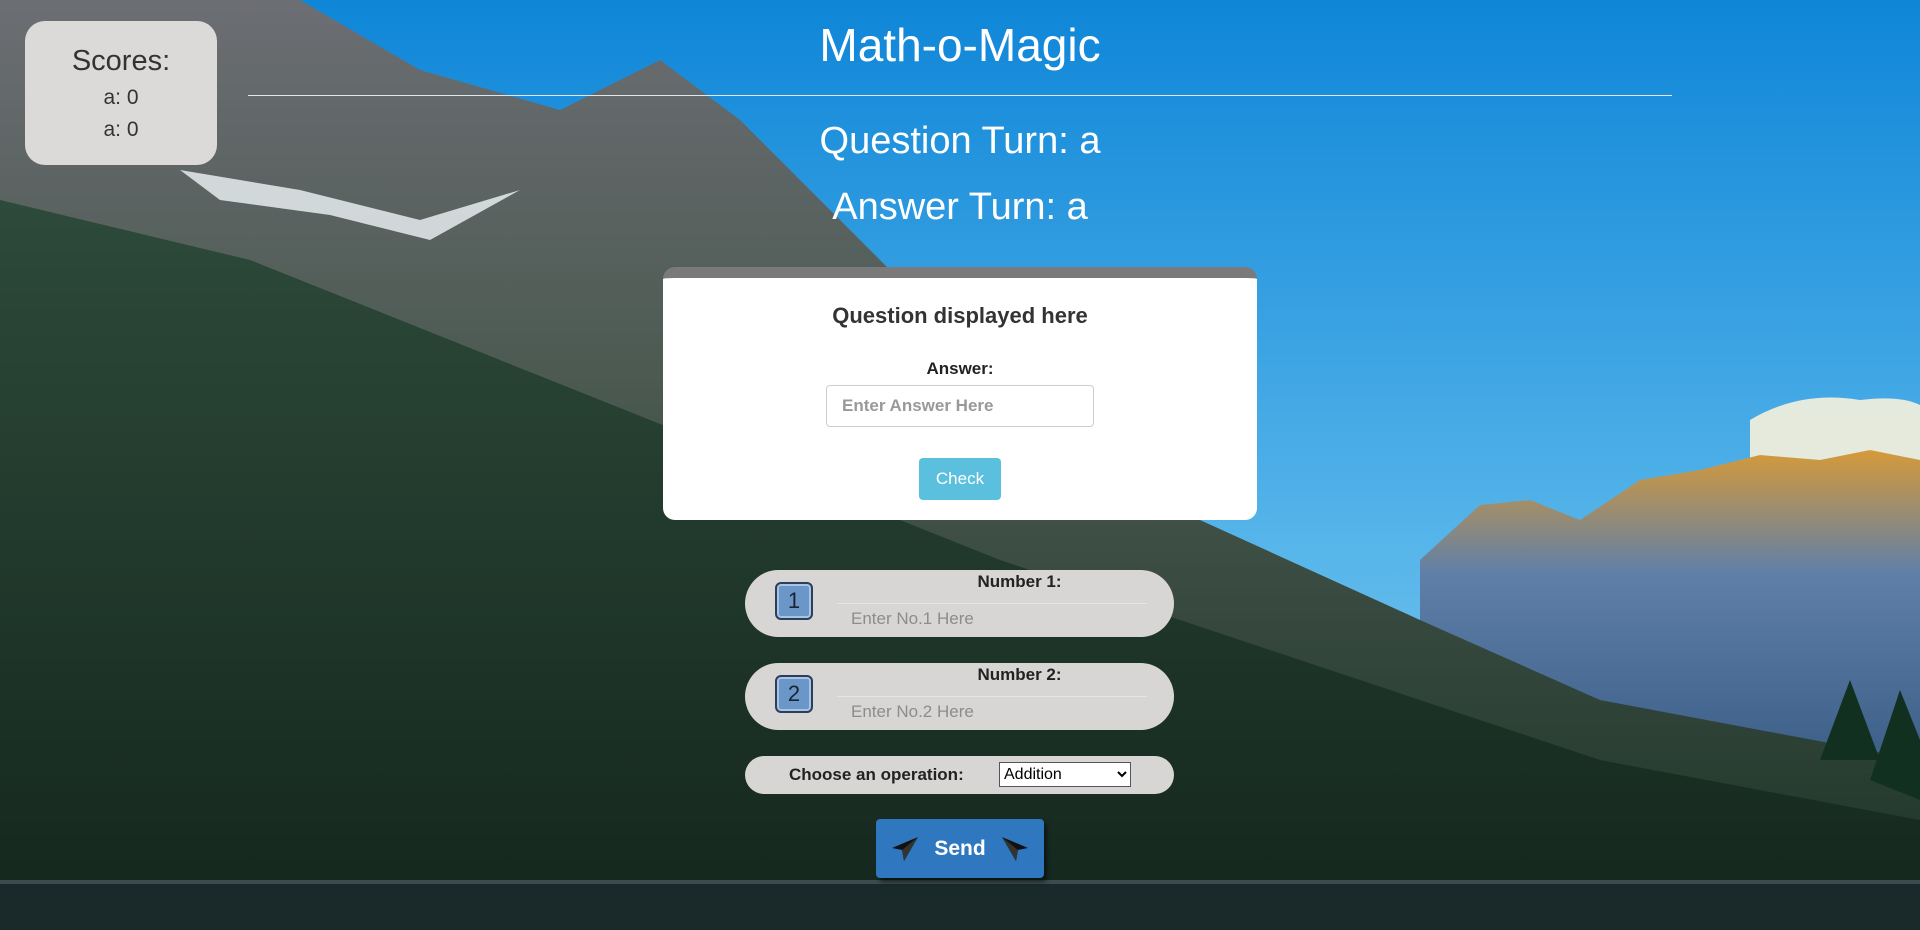 The image size is (1920, 930). What do you see at coordinates (1019, 581) in the screenshot?
I see `number1-label: Number 1:` at bounding box center [1019, 581].